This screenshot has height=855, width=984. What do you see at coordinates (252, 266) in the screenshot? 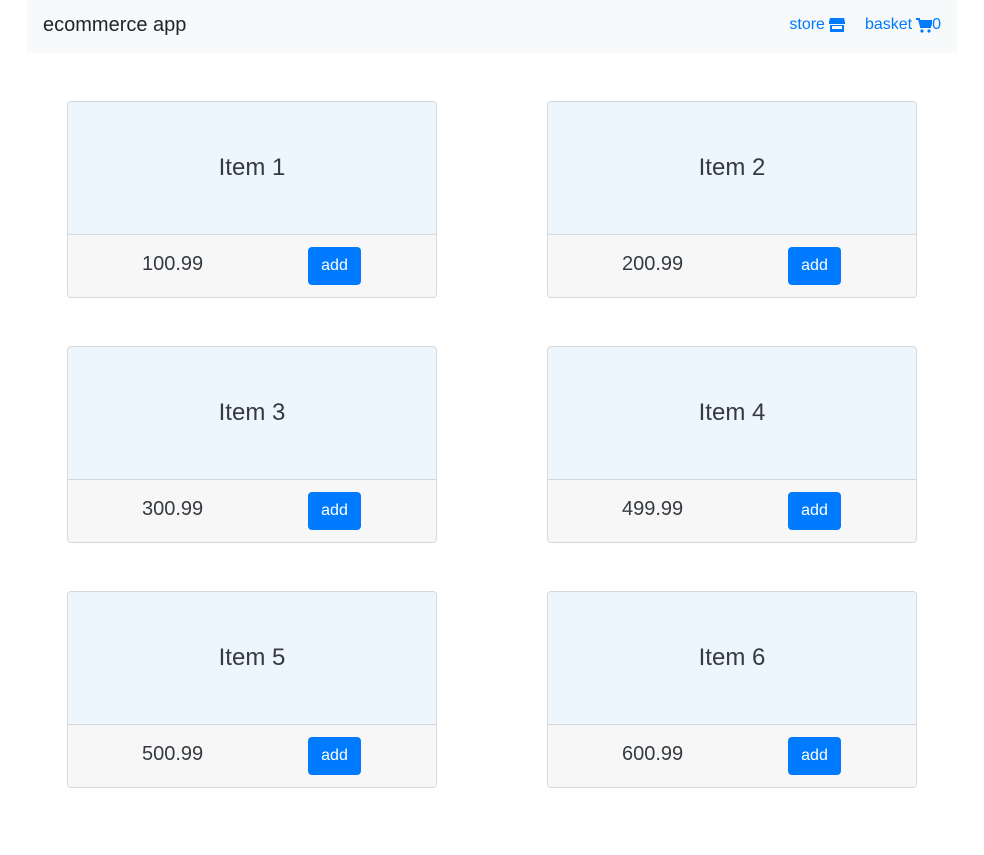
I see `product-footer: 100.99 add` at bounding box center [252, 266].